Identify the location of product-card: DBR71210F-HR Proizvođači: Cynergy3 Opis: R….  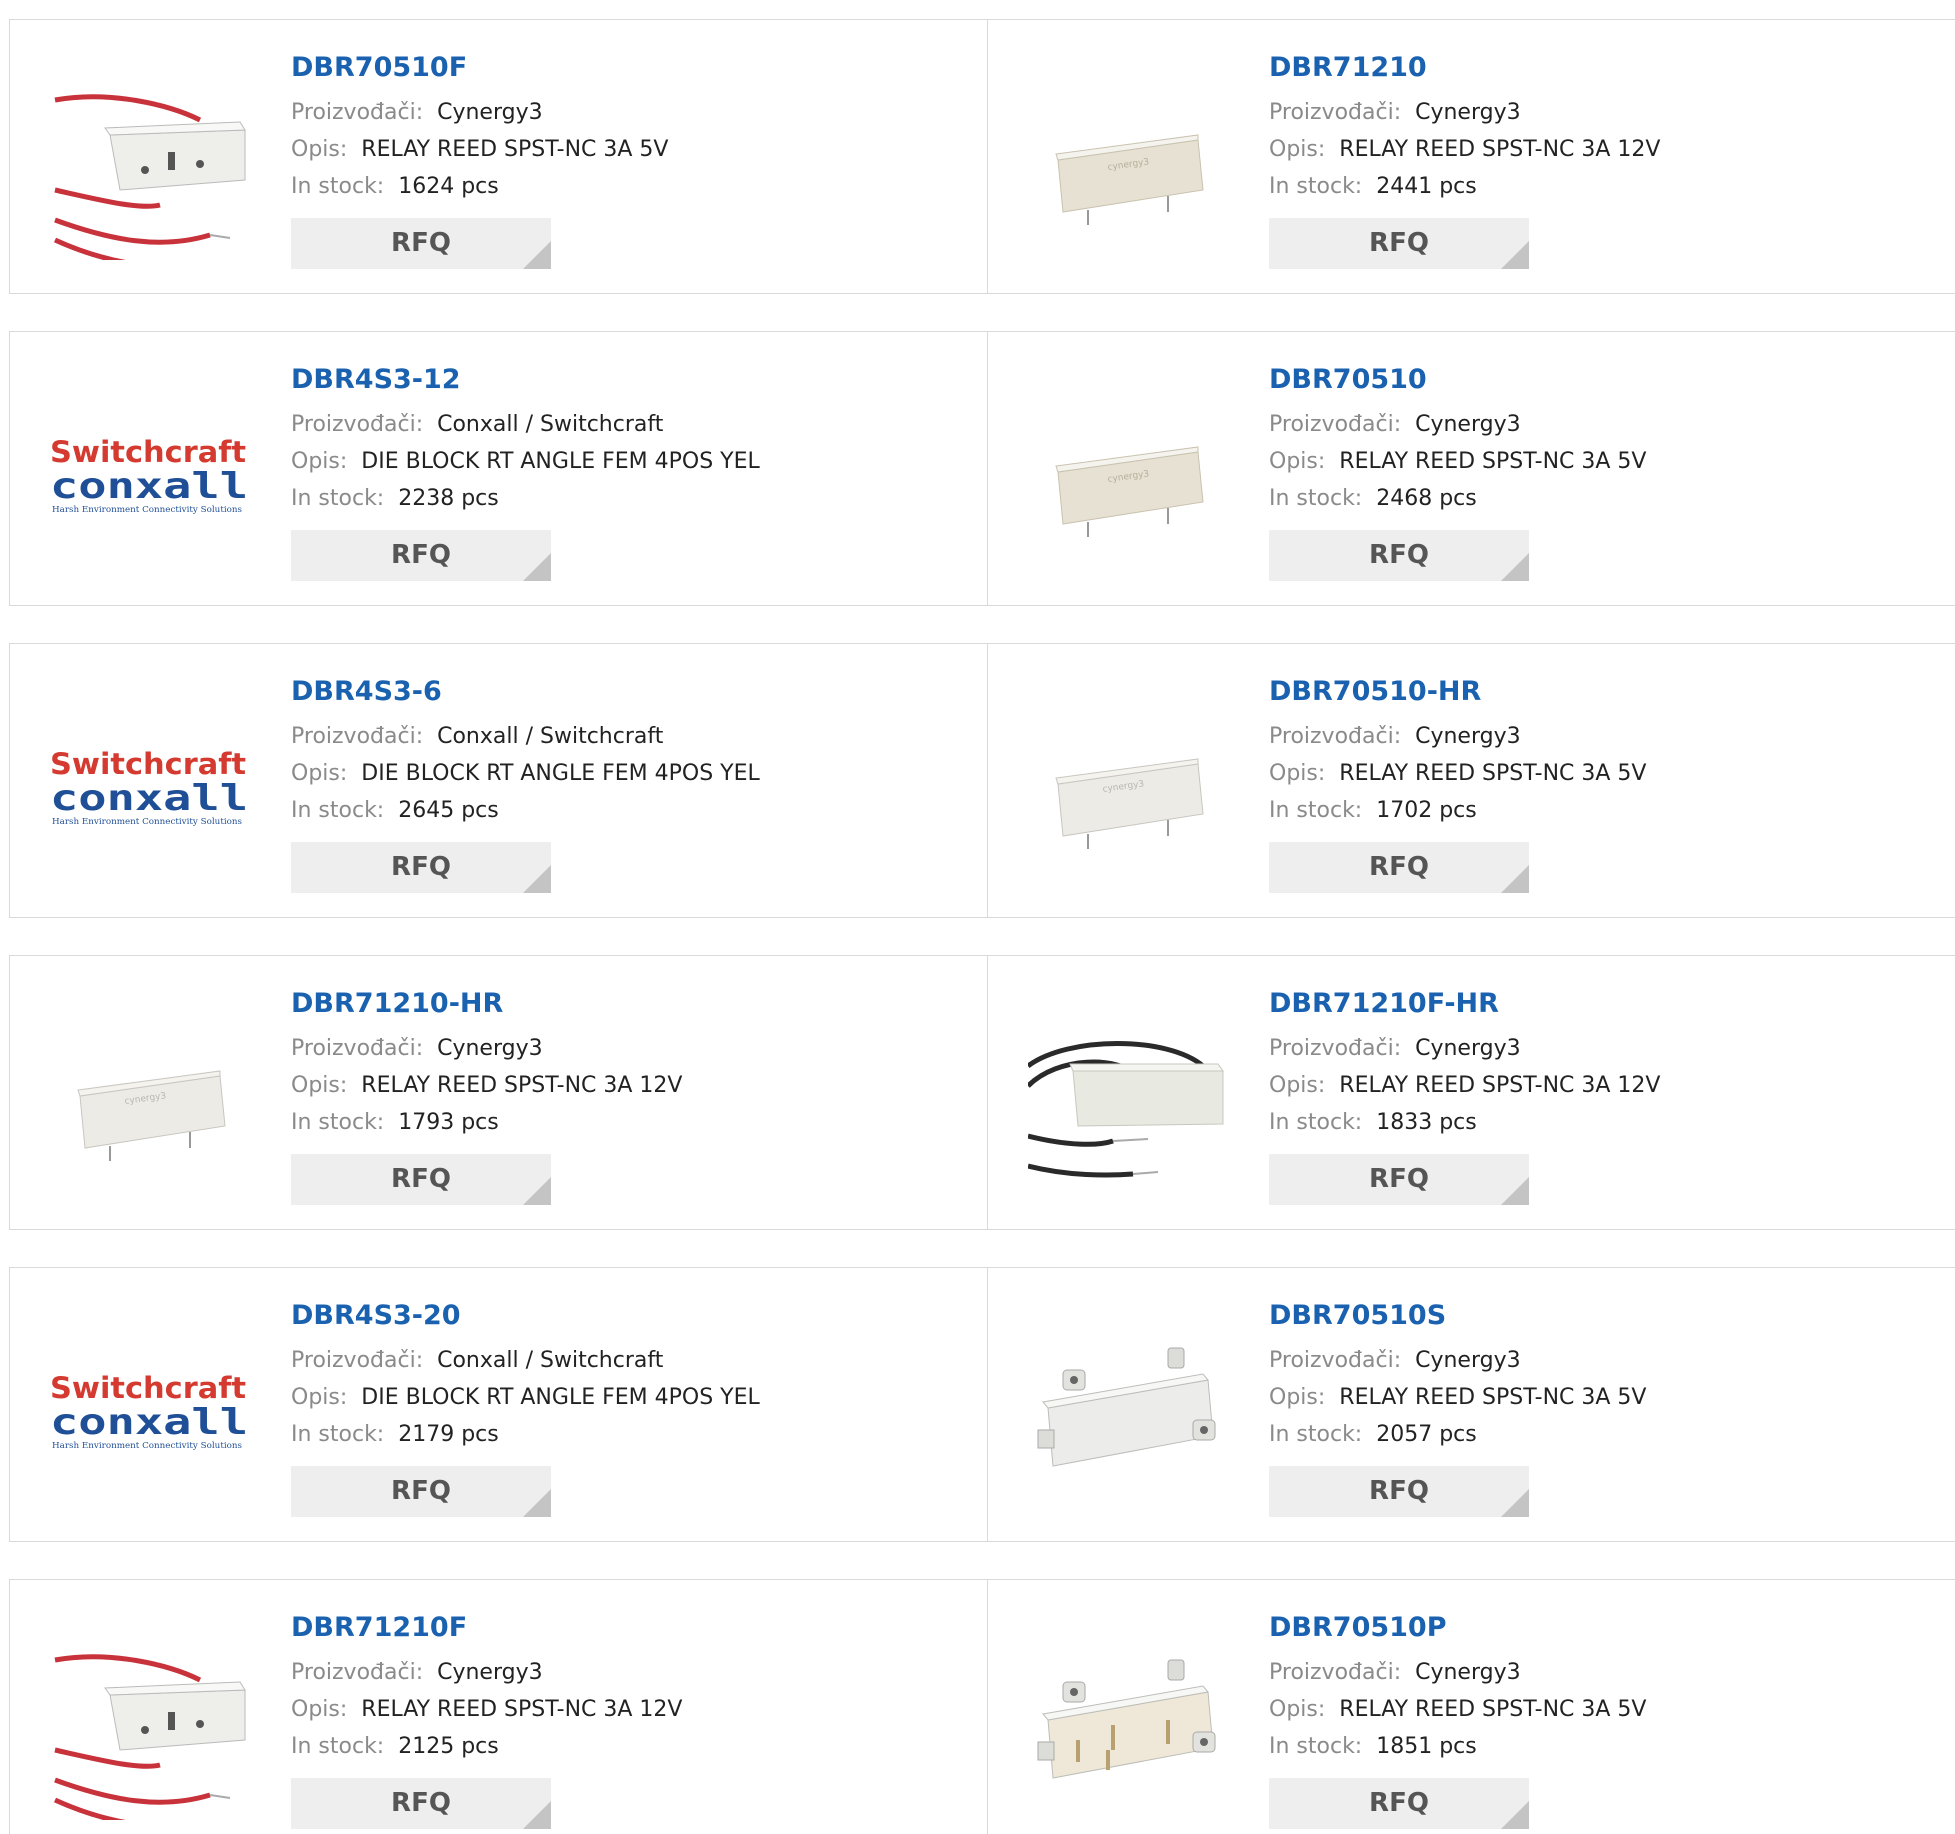
(1471, 1092).